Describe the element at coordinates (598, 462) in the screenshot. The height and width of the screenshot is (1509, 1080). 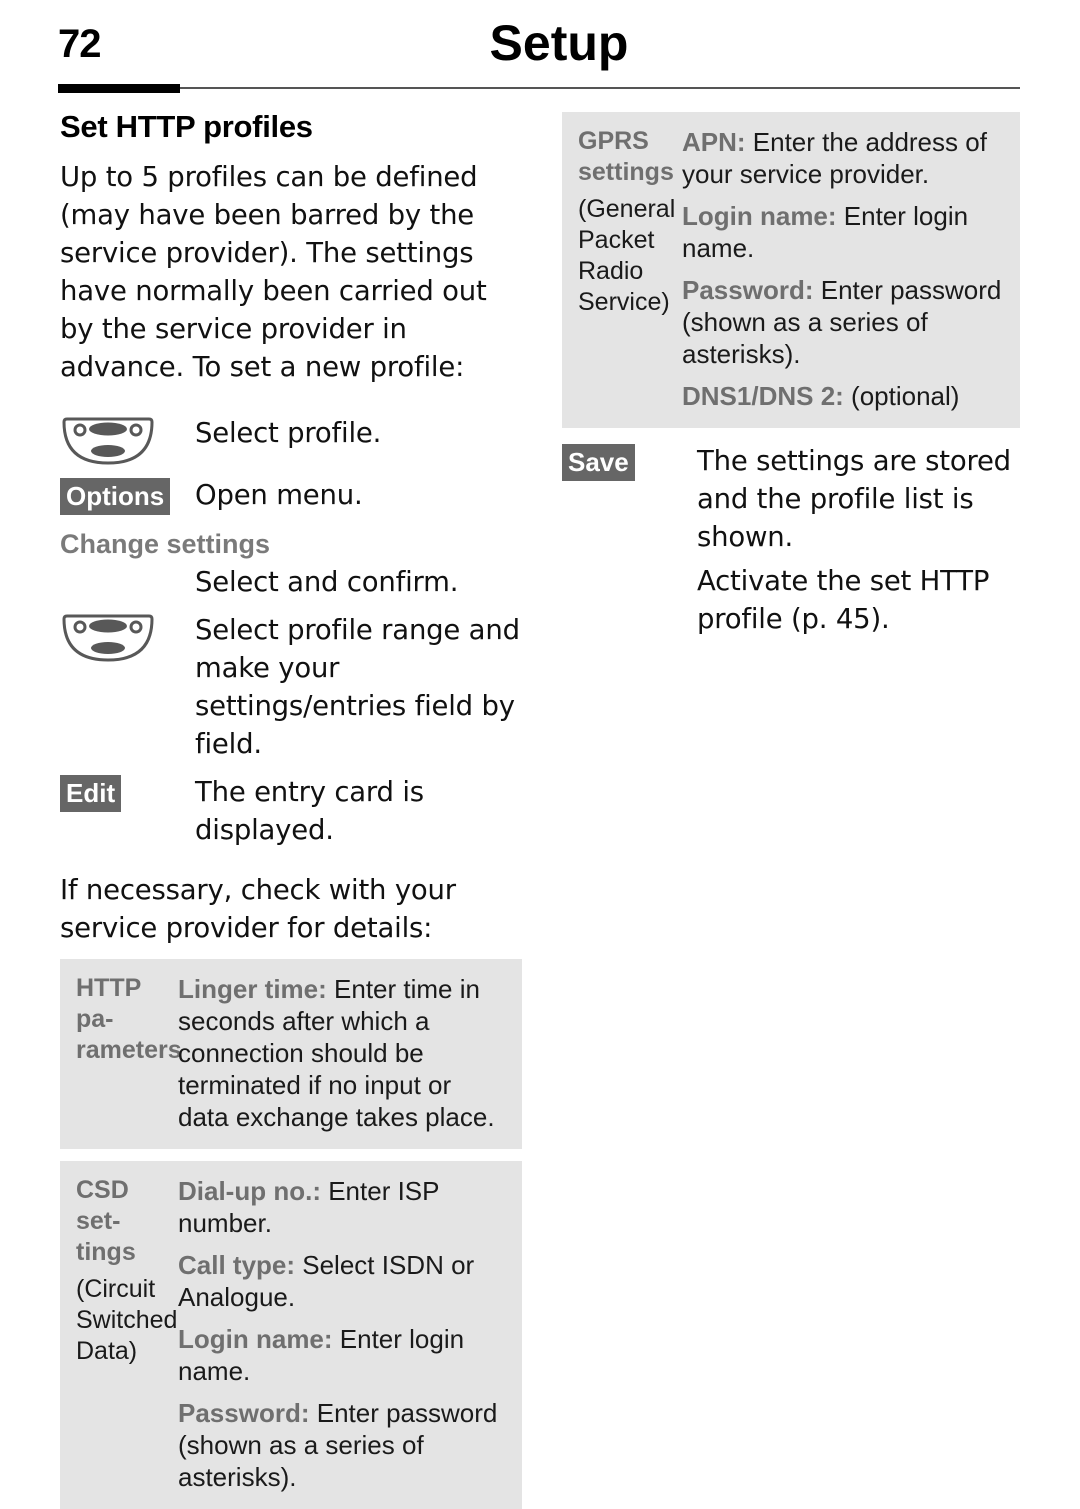
I see `save-softkey-button: Save` at that location.